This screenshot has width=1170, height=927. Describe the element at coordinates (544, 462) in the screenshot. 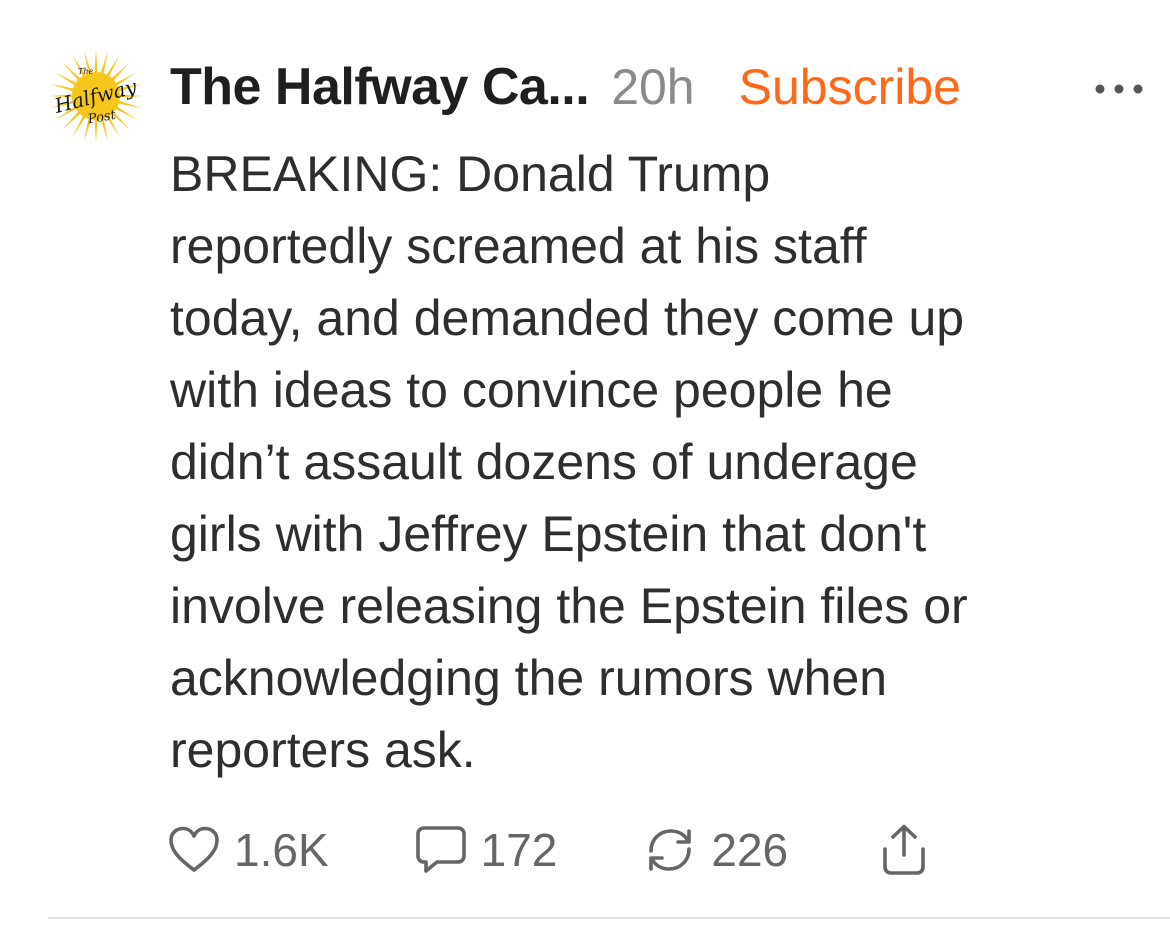

I see `post-body-line: didn’t assault dozens of underage` at that location.